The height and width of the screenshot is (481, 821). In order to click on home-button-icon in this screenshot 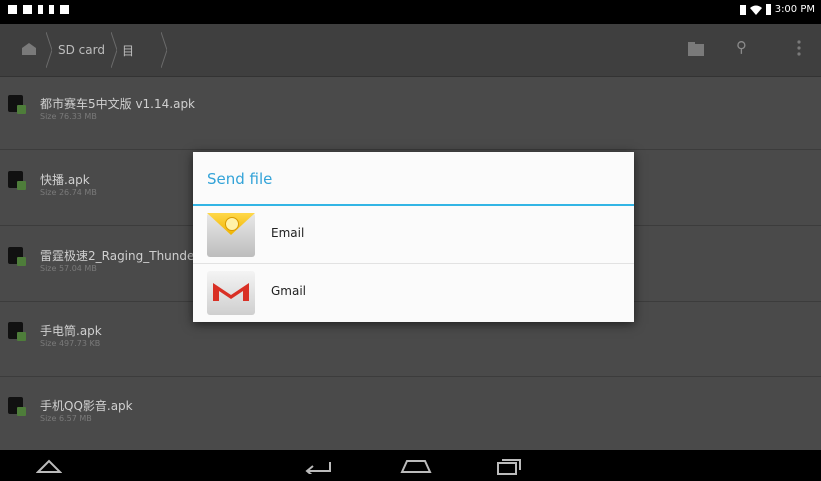, I will do `click(416, 466)`.